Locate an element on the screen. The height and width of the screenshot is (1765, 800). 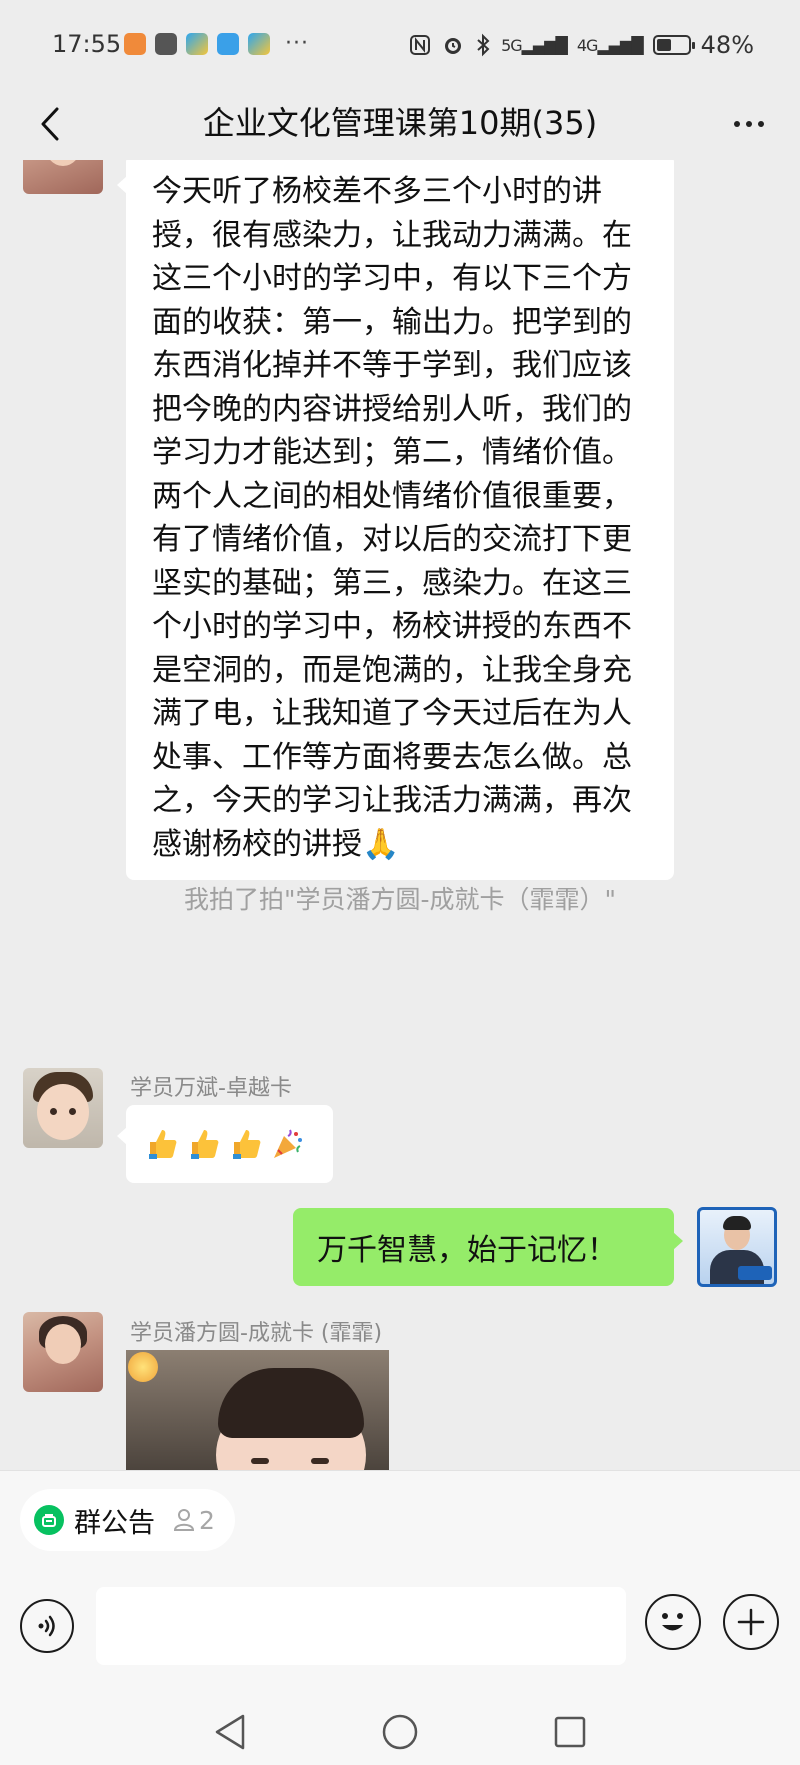
message-input is located at coordinates (361, 1626).